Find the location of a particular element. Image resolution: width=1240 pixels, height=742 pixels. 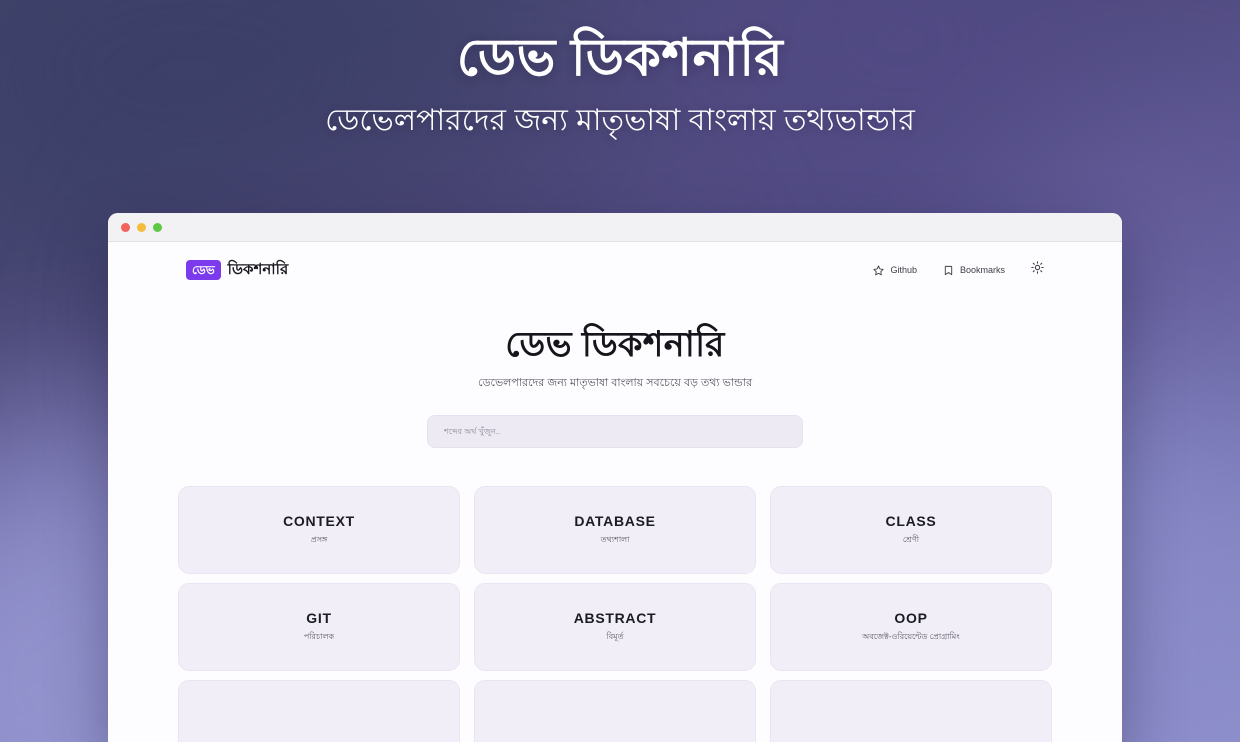

word-card: GIT পরিচালক is located at coordinates (319, 626).